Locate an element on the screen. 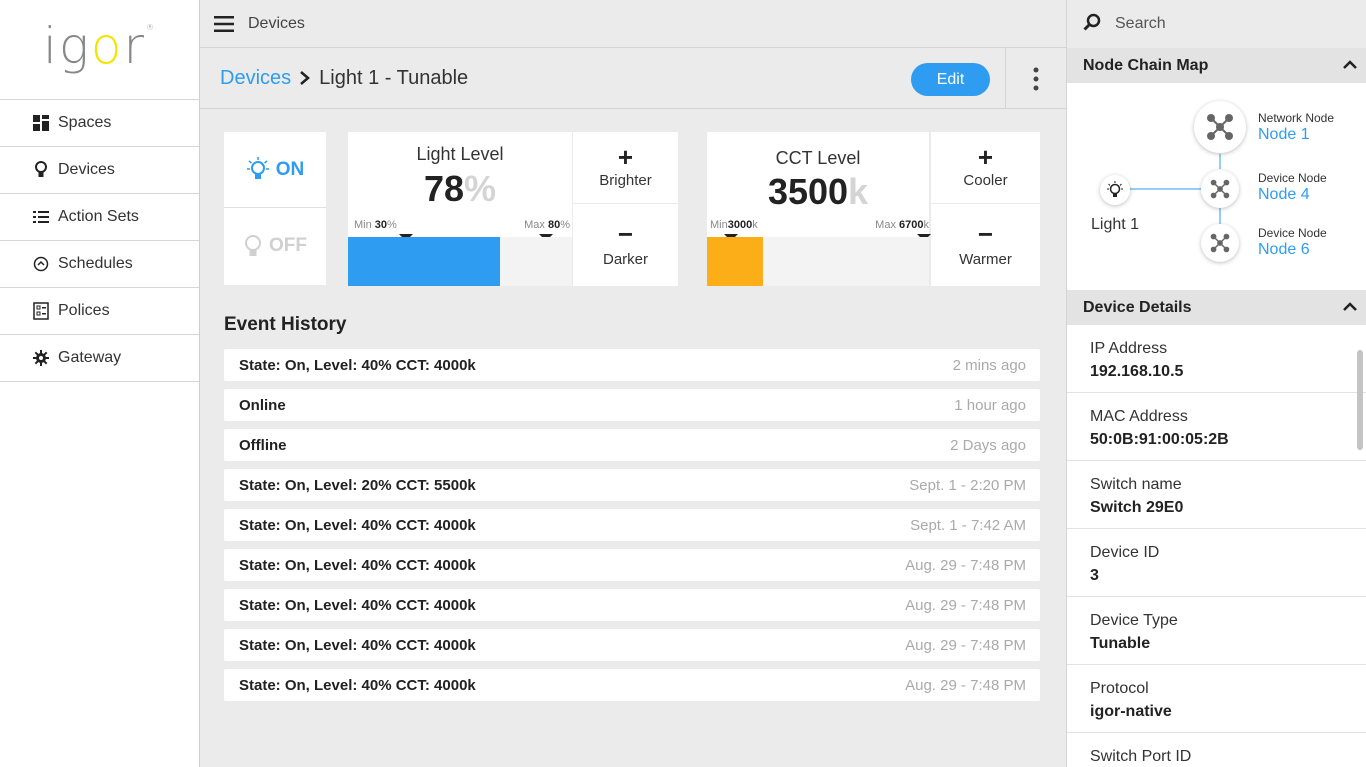 The height and width of the screenshot is (767, 1366). grid-icon is located at coordinates (41, 123).